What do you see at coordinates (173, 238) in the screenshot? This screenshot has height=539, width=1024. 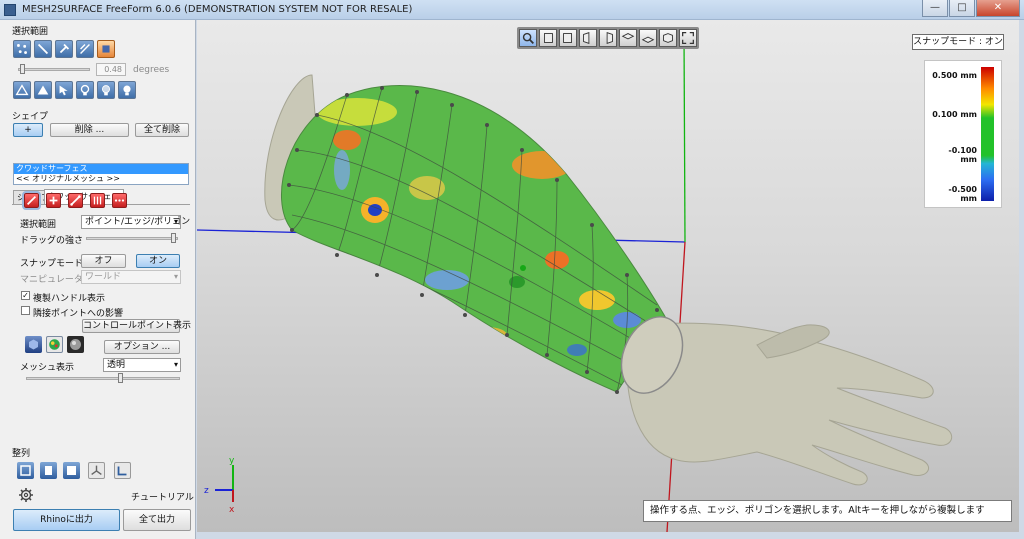 I see `drag-strength-thumb` at bounding box center [173, 238].